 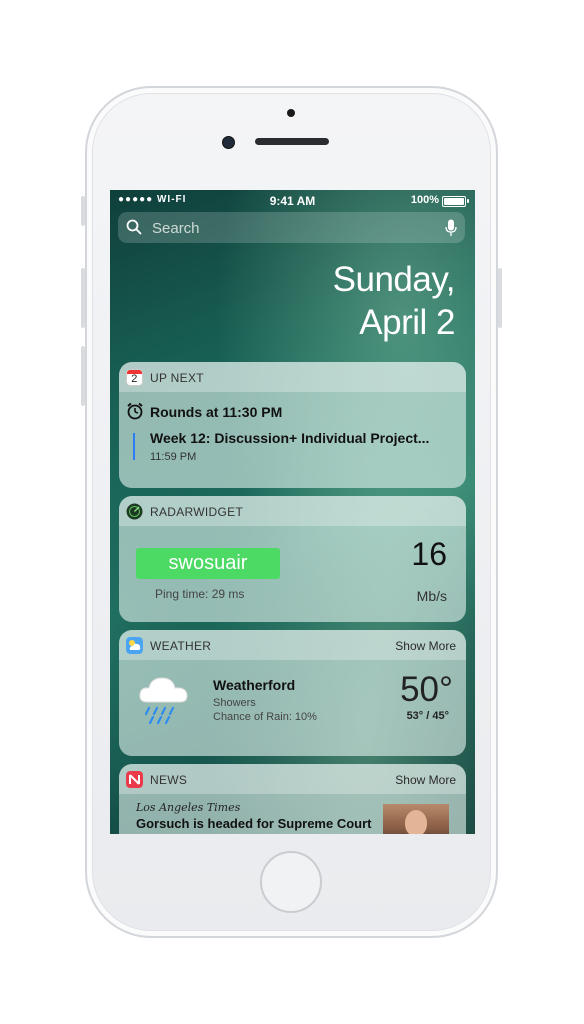 I want to click on battery-fill, so click(x=454, y=201).